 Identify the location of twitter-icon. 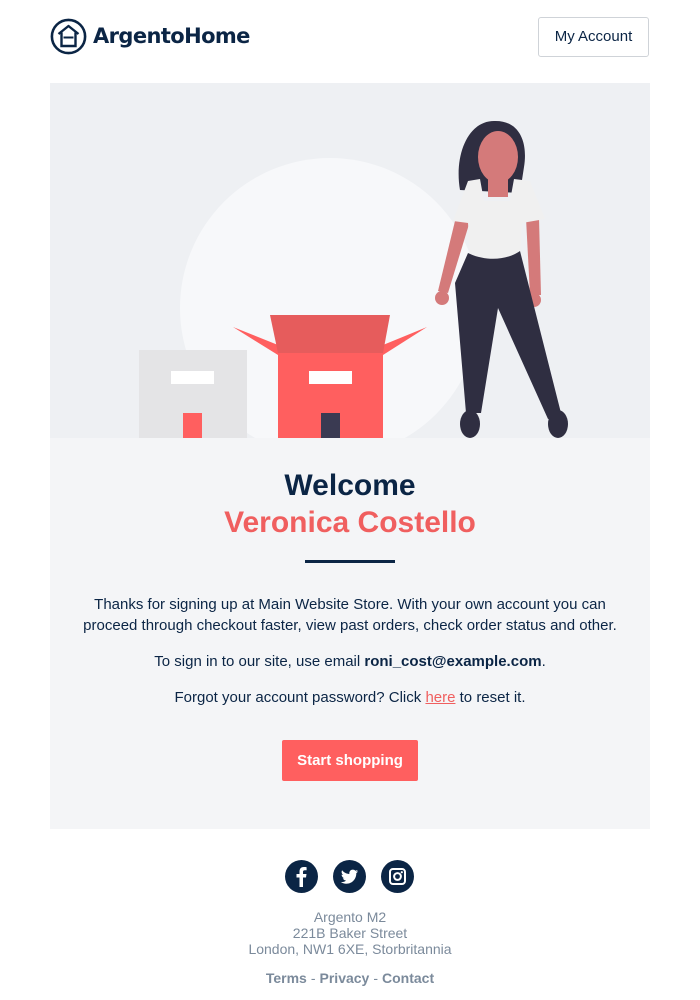
(349, 876).